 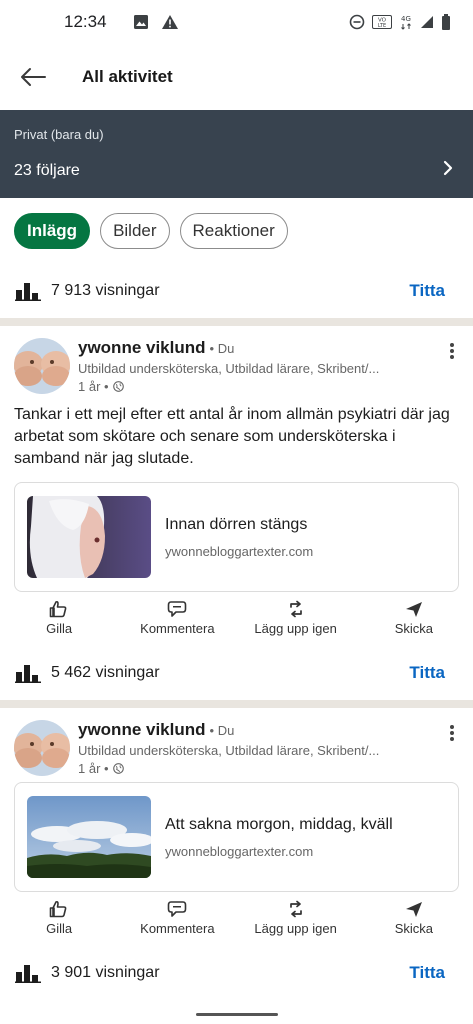 I want to click on app-header: All aktivitet, so click(x=236, y=77).